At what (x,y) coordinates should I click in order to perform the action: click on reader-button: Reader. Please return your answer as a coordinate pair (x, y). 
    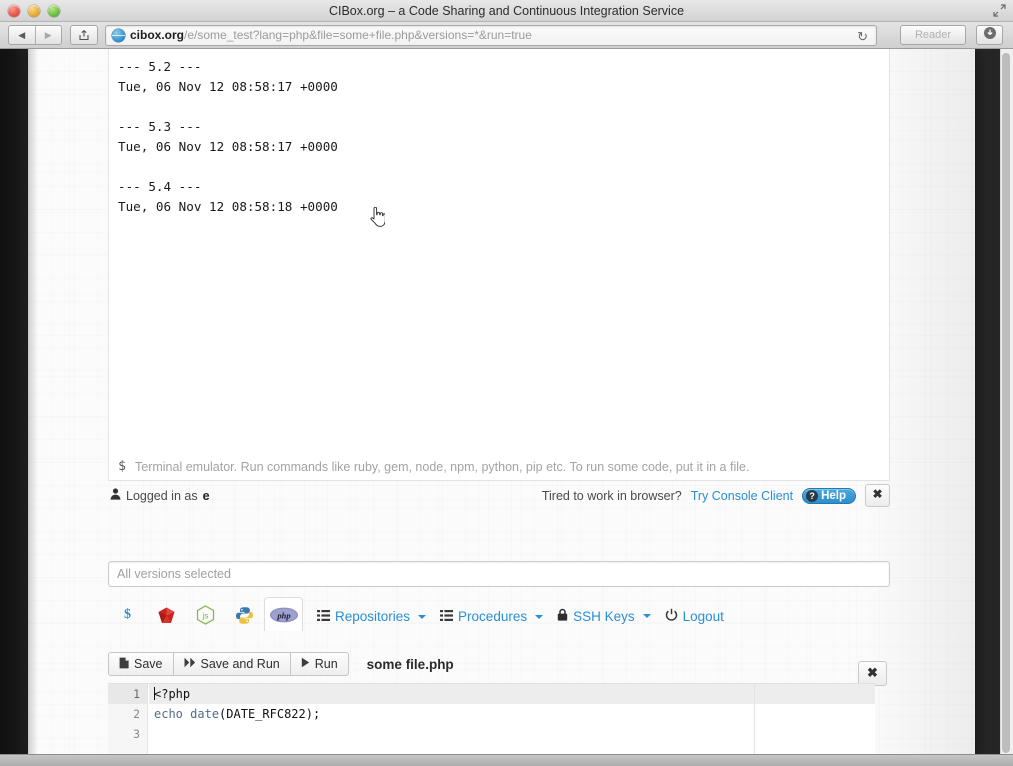
    Looking at the image, I should click on (933, 35).